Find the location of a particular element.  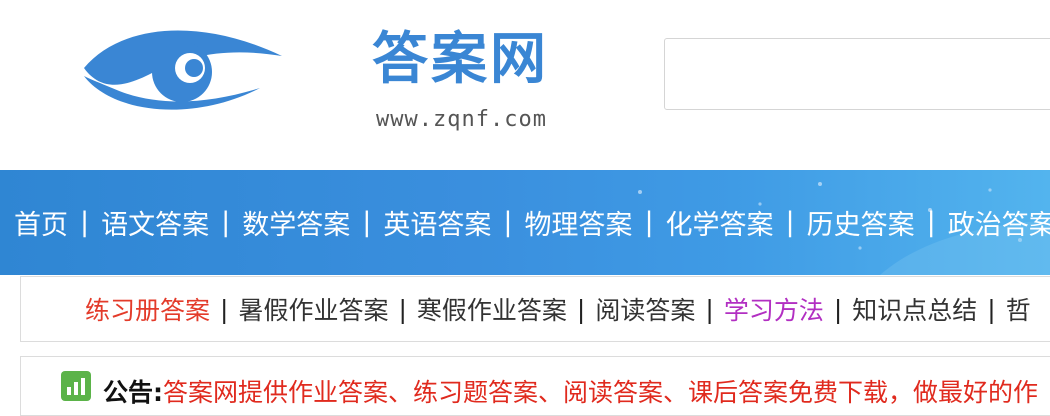

subnav-item-winter-homework: 寒假作业答案 is located at coordinates (492, 309).